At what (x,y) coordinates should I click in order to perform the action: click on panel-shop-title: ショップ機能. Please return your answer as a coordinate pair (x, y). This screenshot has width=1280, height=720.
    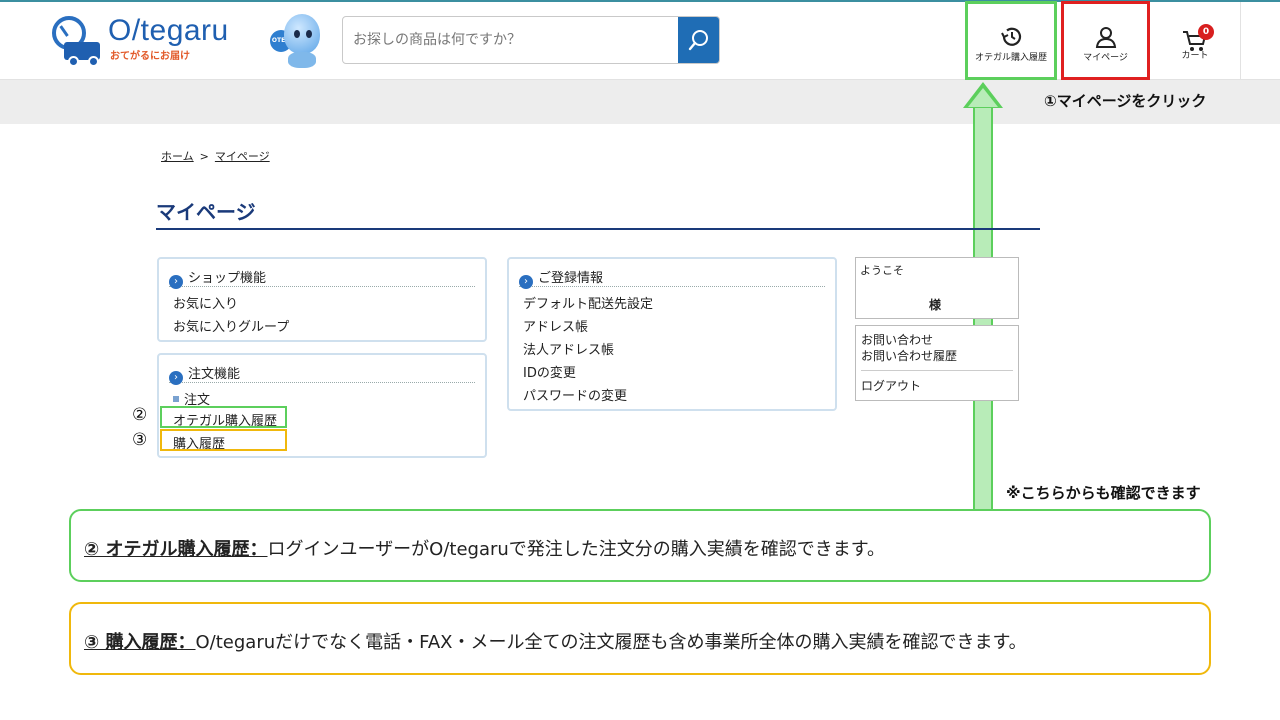
    Looking at the image, I should click on (227, 278).